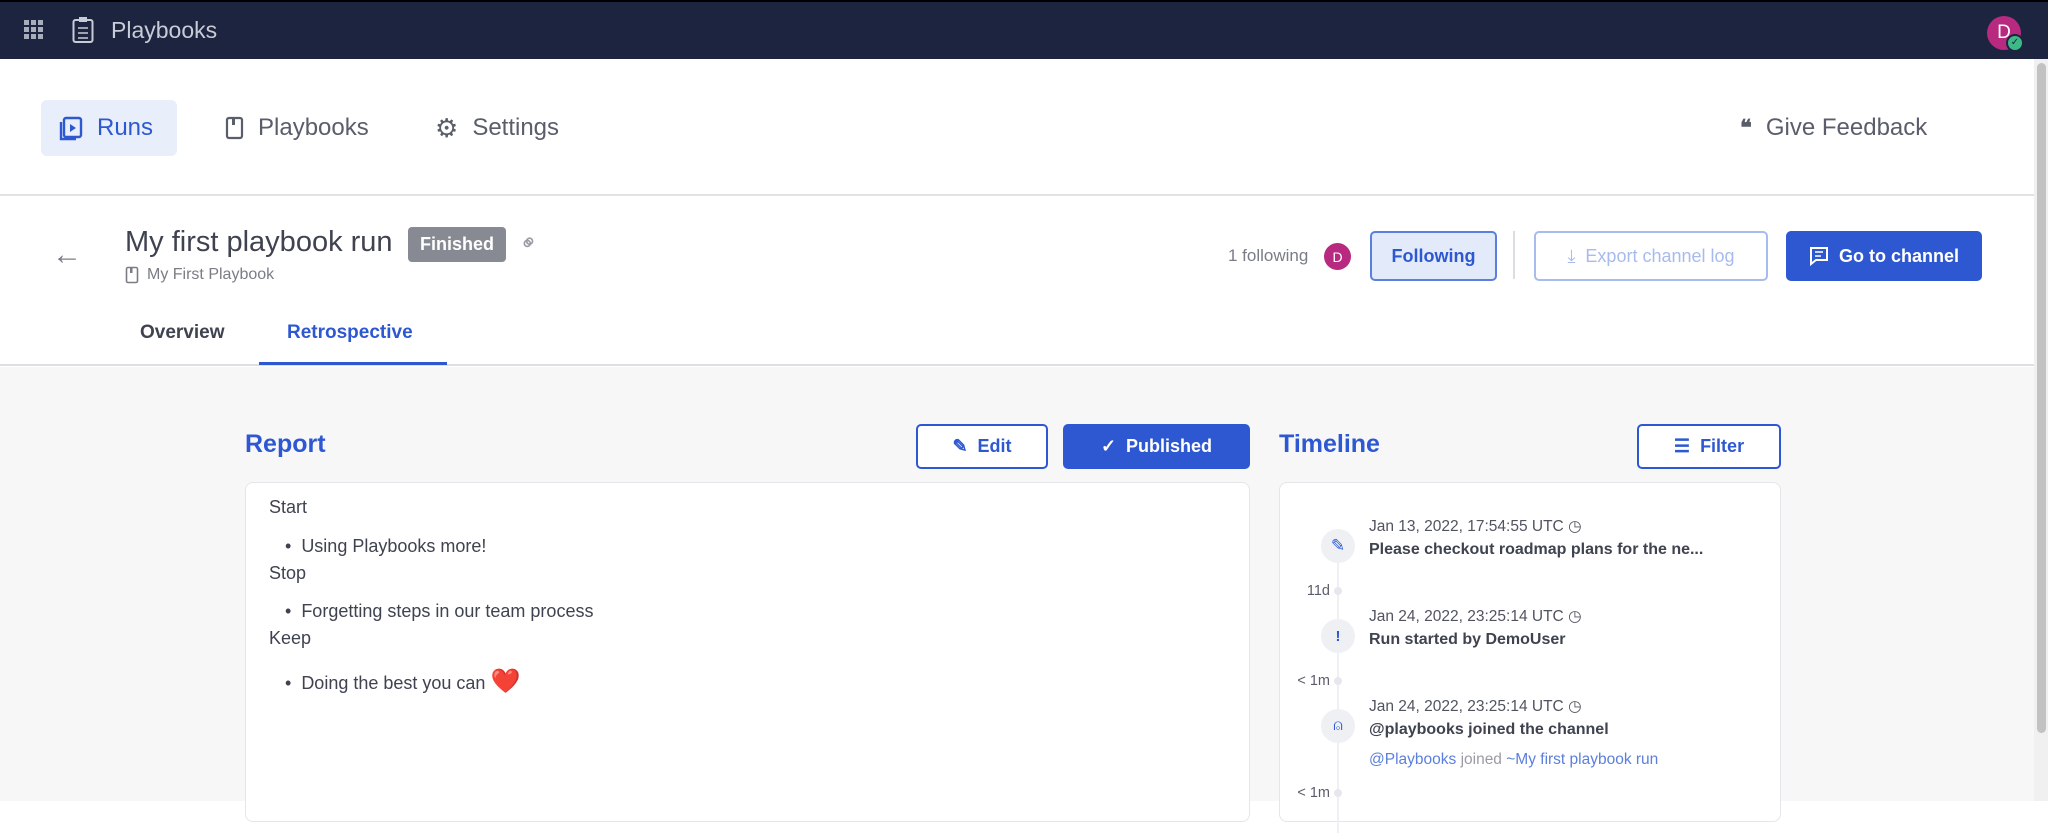 The image size is (2048, 833). Describe the element at coordinates (394, 546) in the screenshot. I see `report-item-text: Using Playbooks more!` at that location.